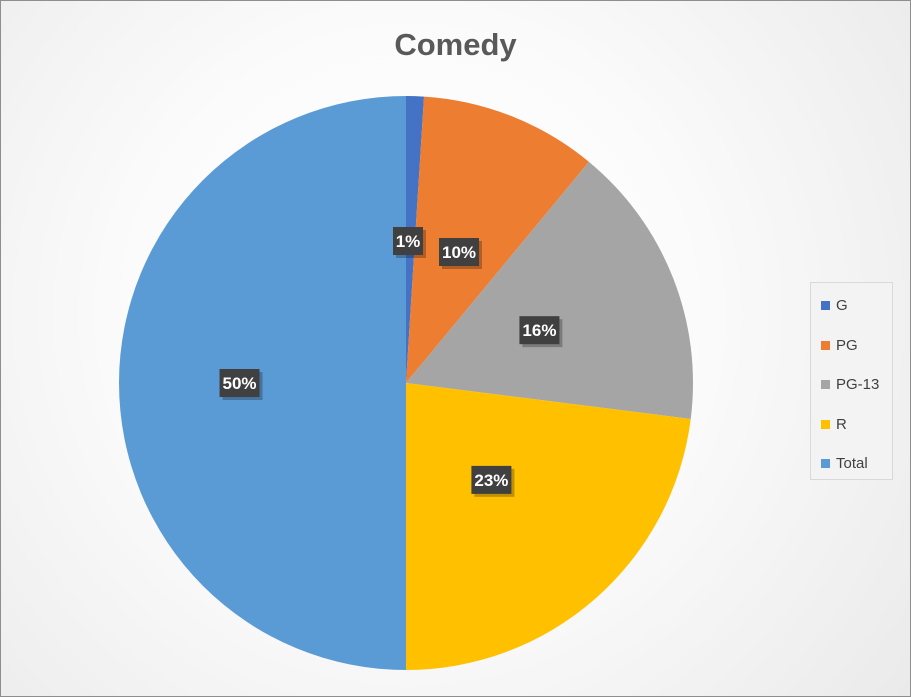 The width and height of the screenshot is (911, 697). I want to click on legend-label: PG, so click(847, 345).